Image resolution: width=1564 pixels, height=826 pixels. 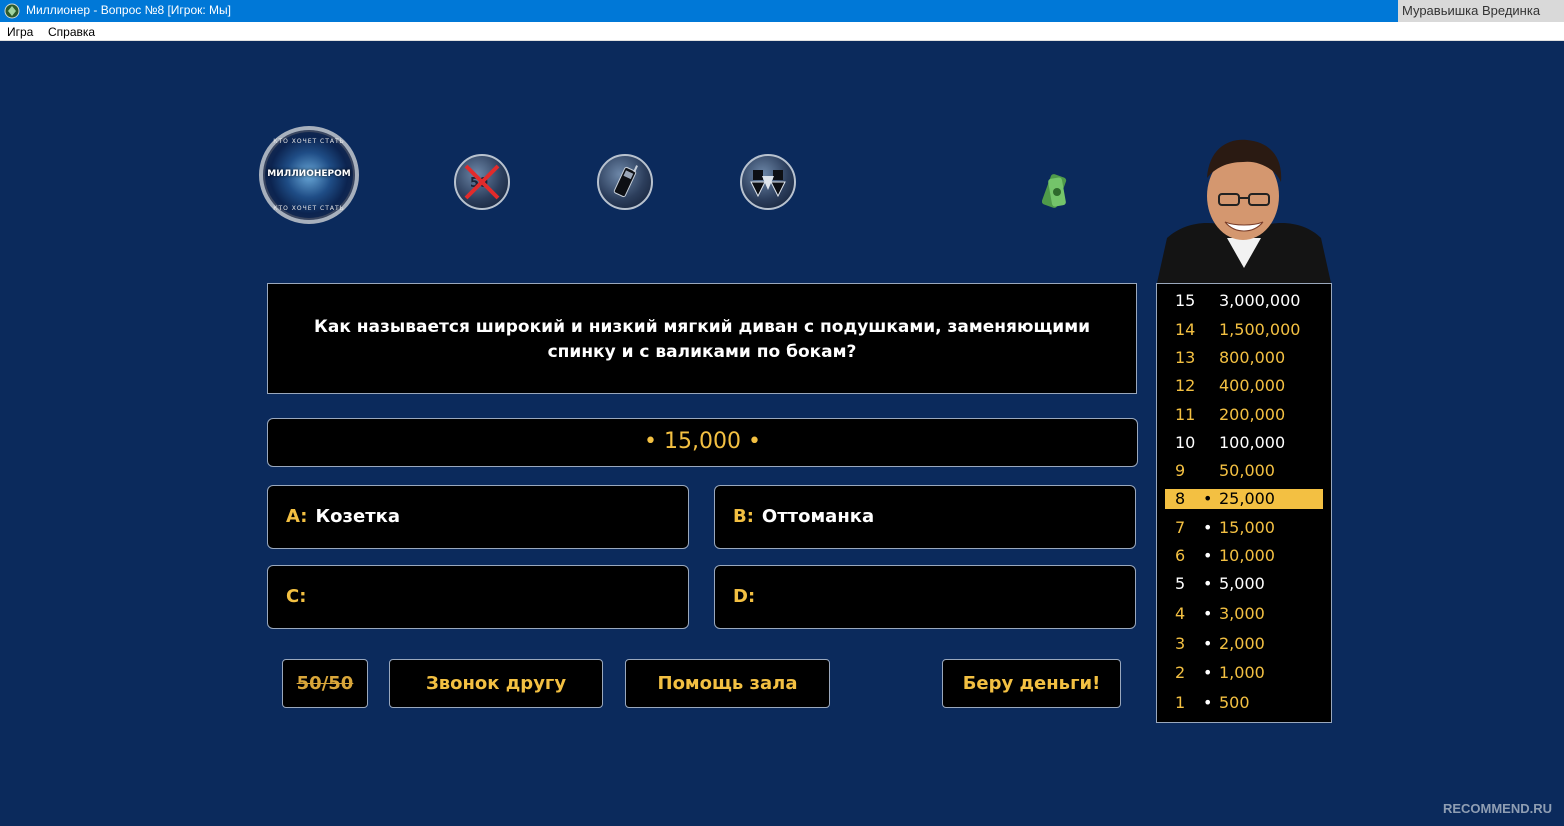 I want to click on money-tree-level: 10, so click(x=1185, y=442).